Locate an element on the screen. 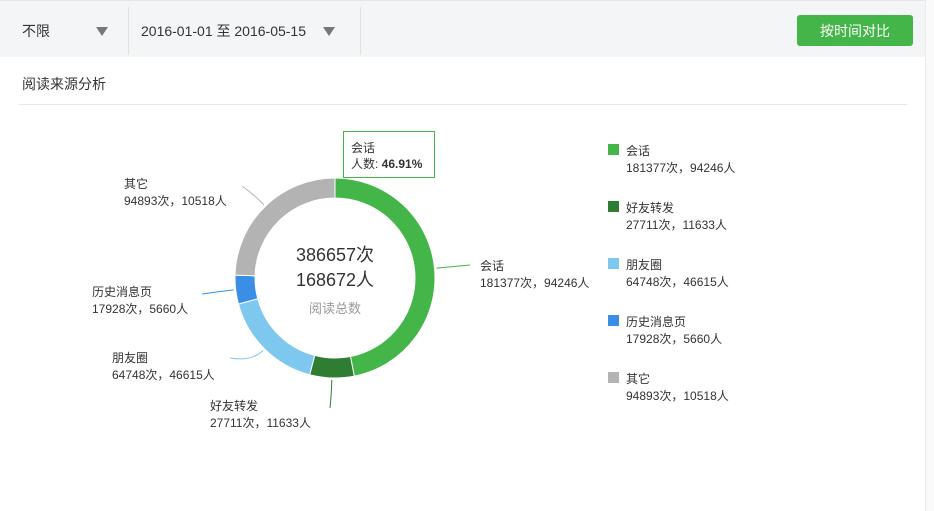 This screenshot has height=511, width=934. slice-label-name: 好友转发 is located at coordinates (234, 405).